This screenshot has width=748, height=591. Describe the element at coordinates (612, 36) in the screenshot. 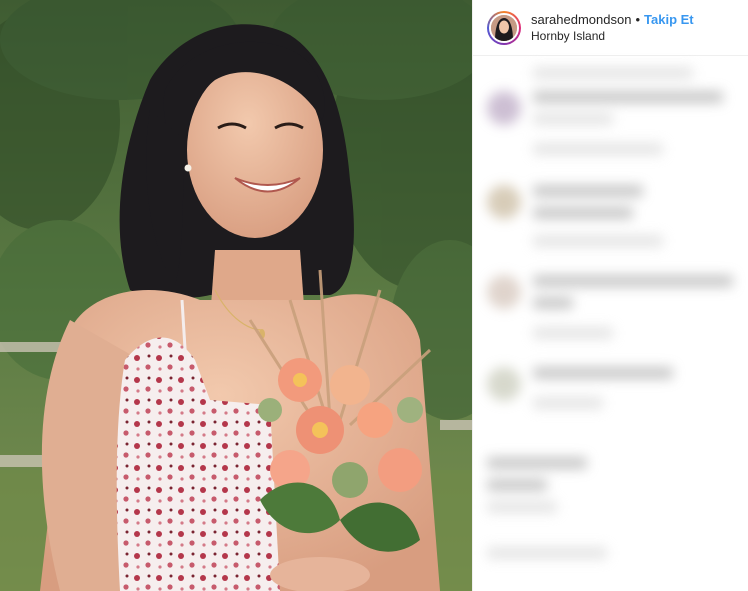

I see `location-link: Hornby Island` at that location.